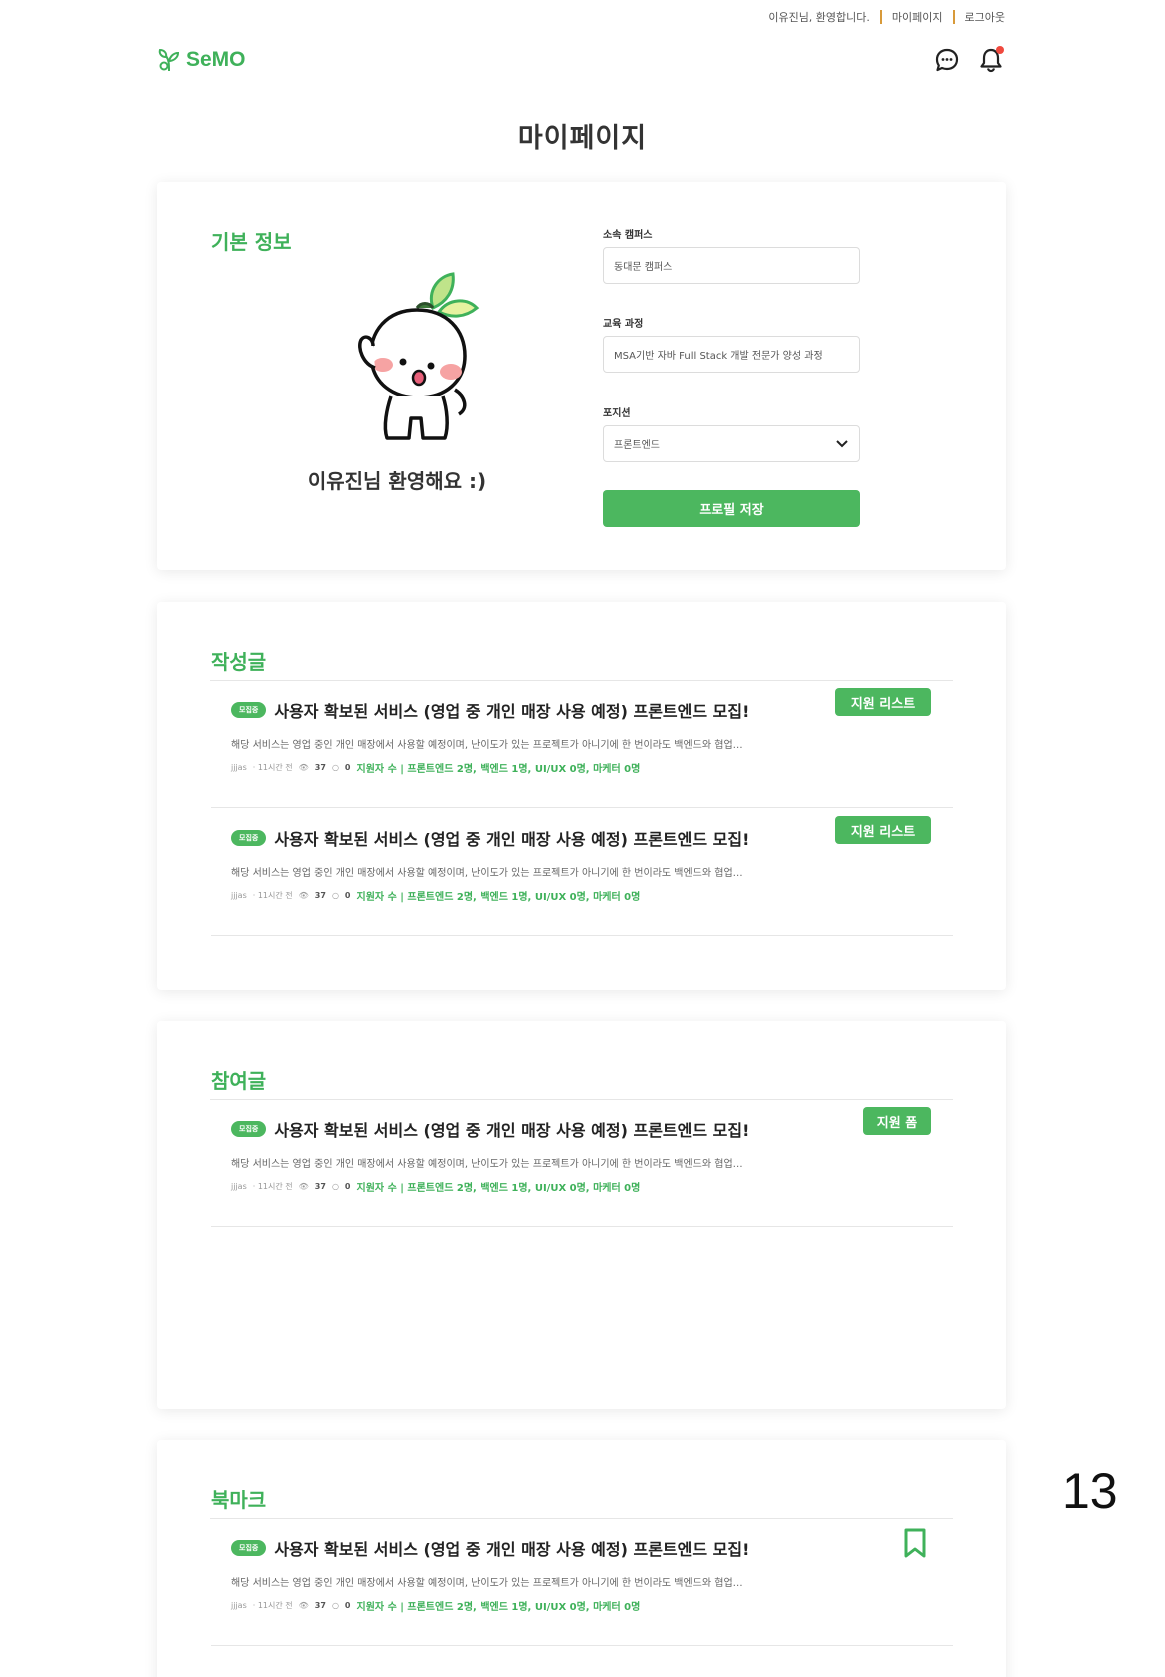 The width and height of the screenshot is (1165, 1677). Describe the element at coordinates (216, 59) in the screenshot. I see `logo-text: SeMO` at that location.